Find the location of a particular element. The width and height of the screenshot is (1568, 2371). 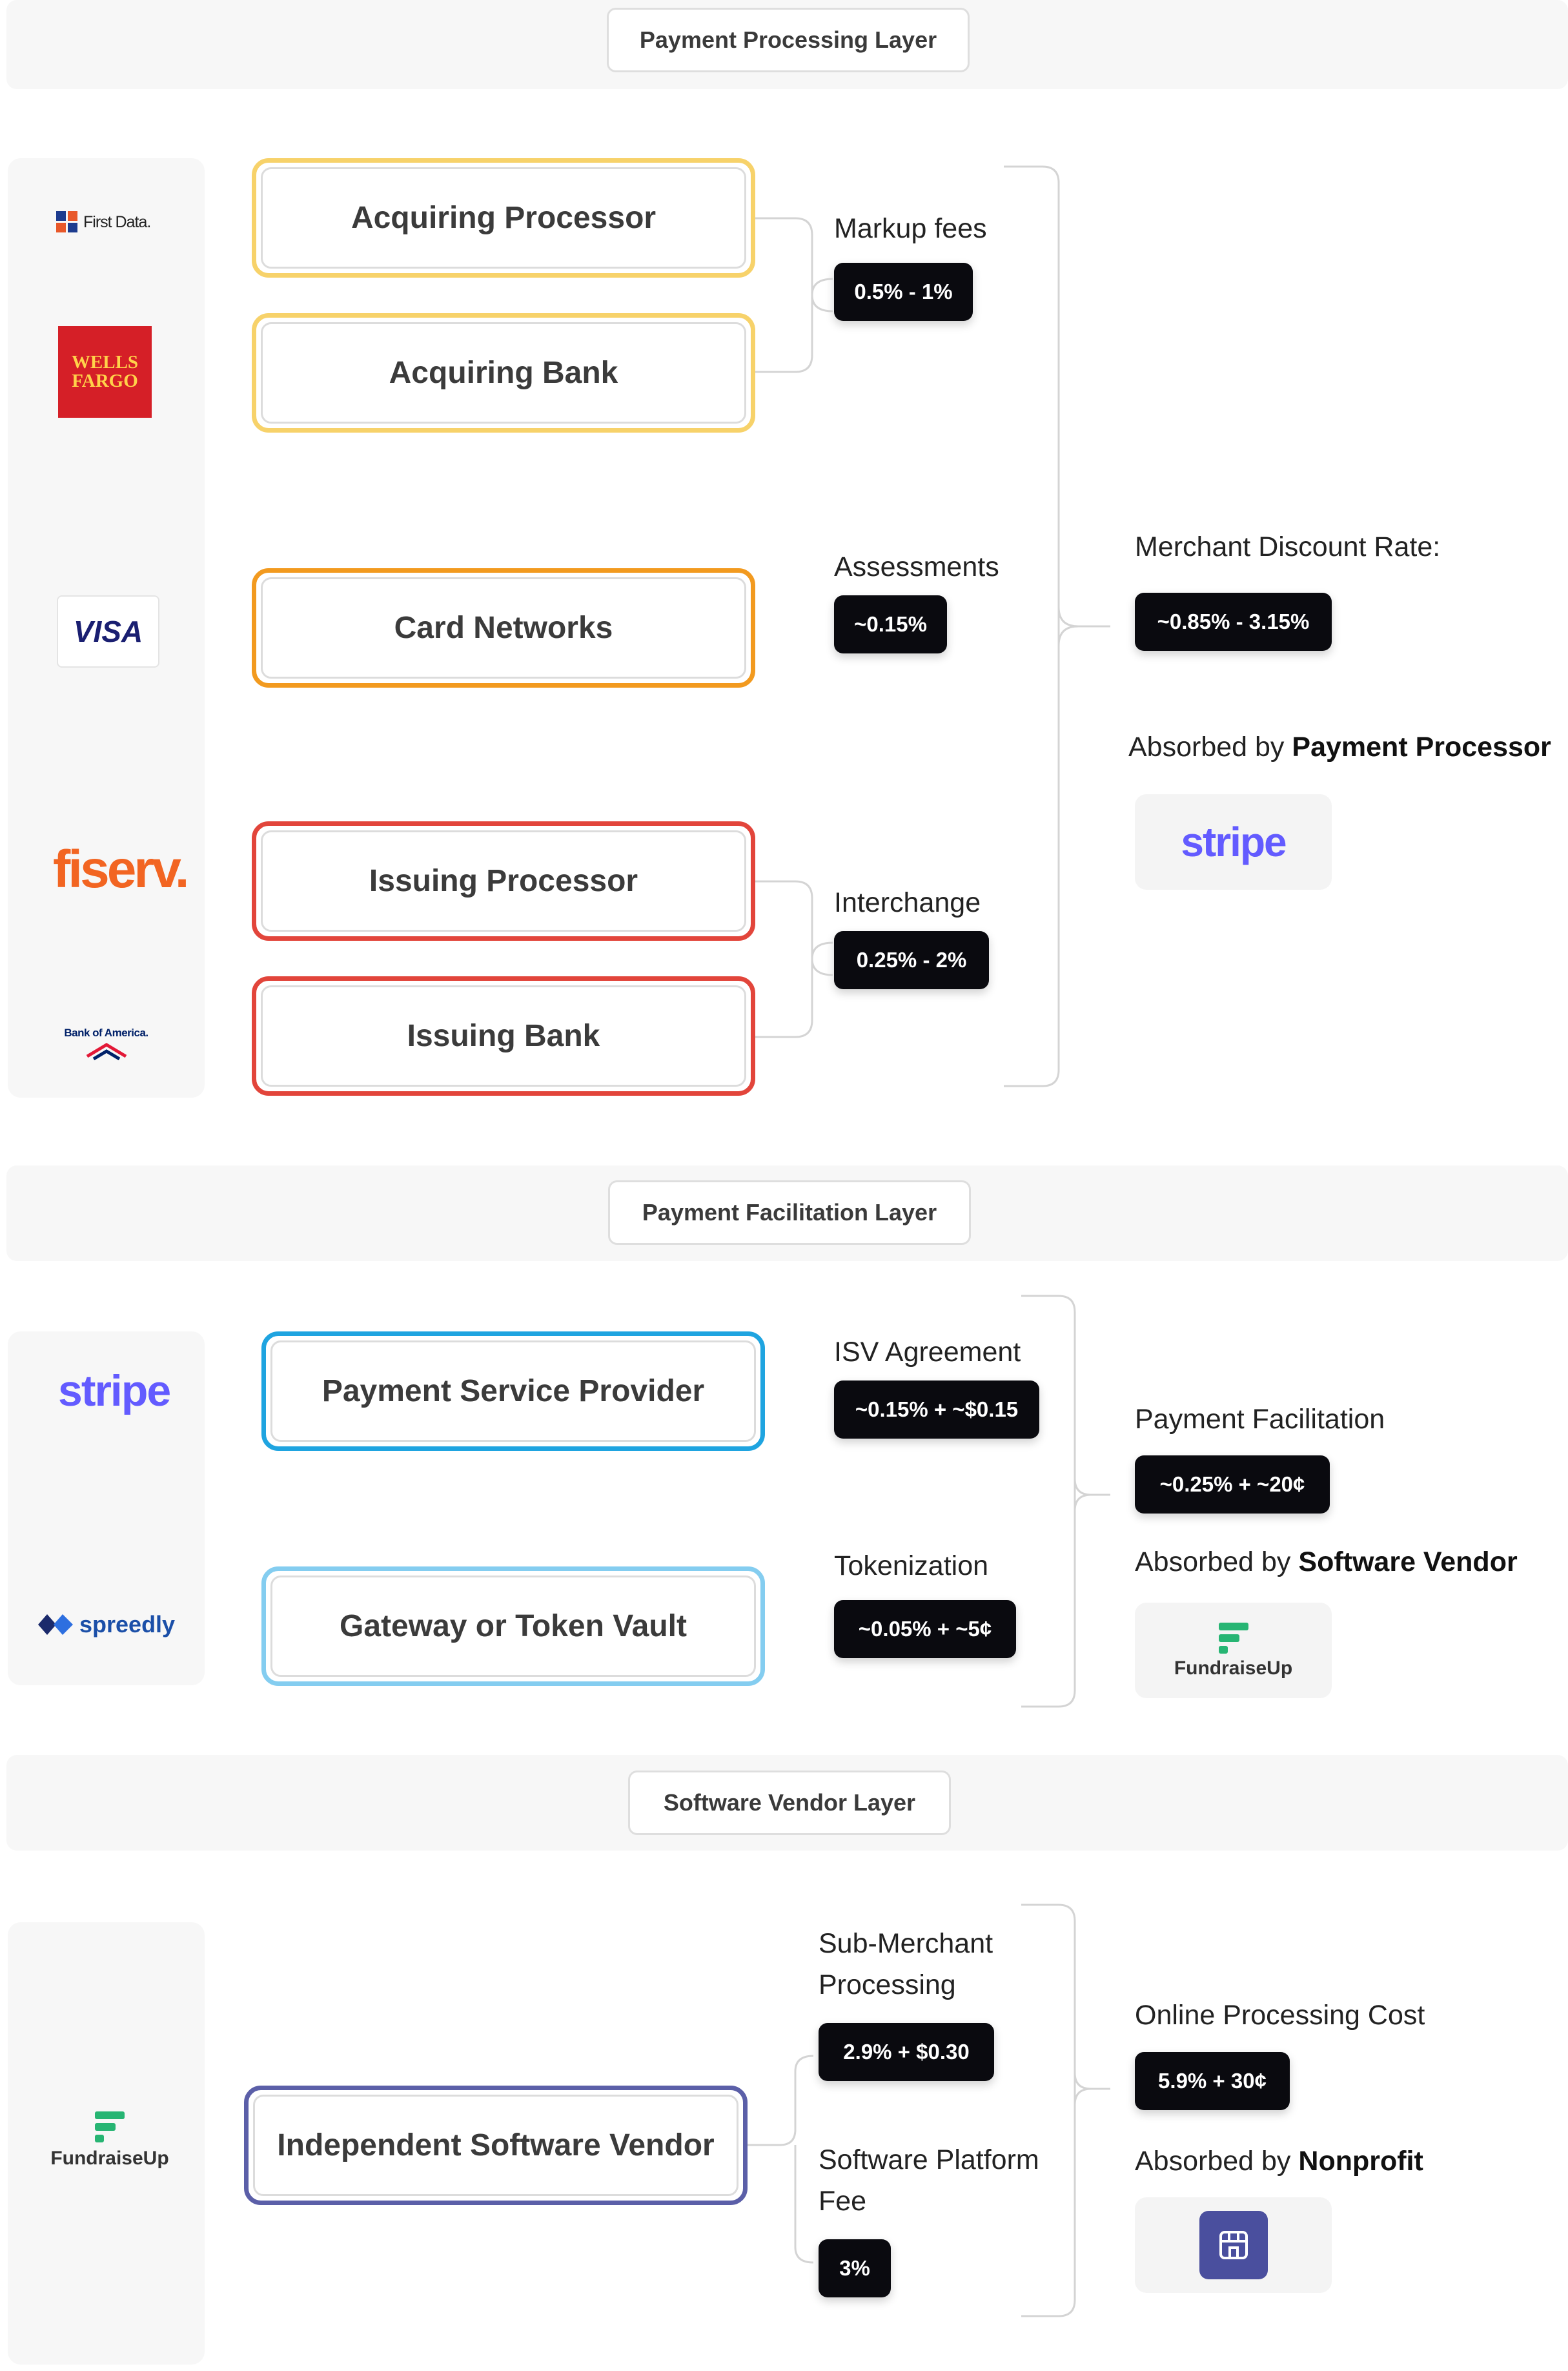

acquiring-bracket is located at coordinates (784, 295).